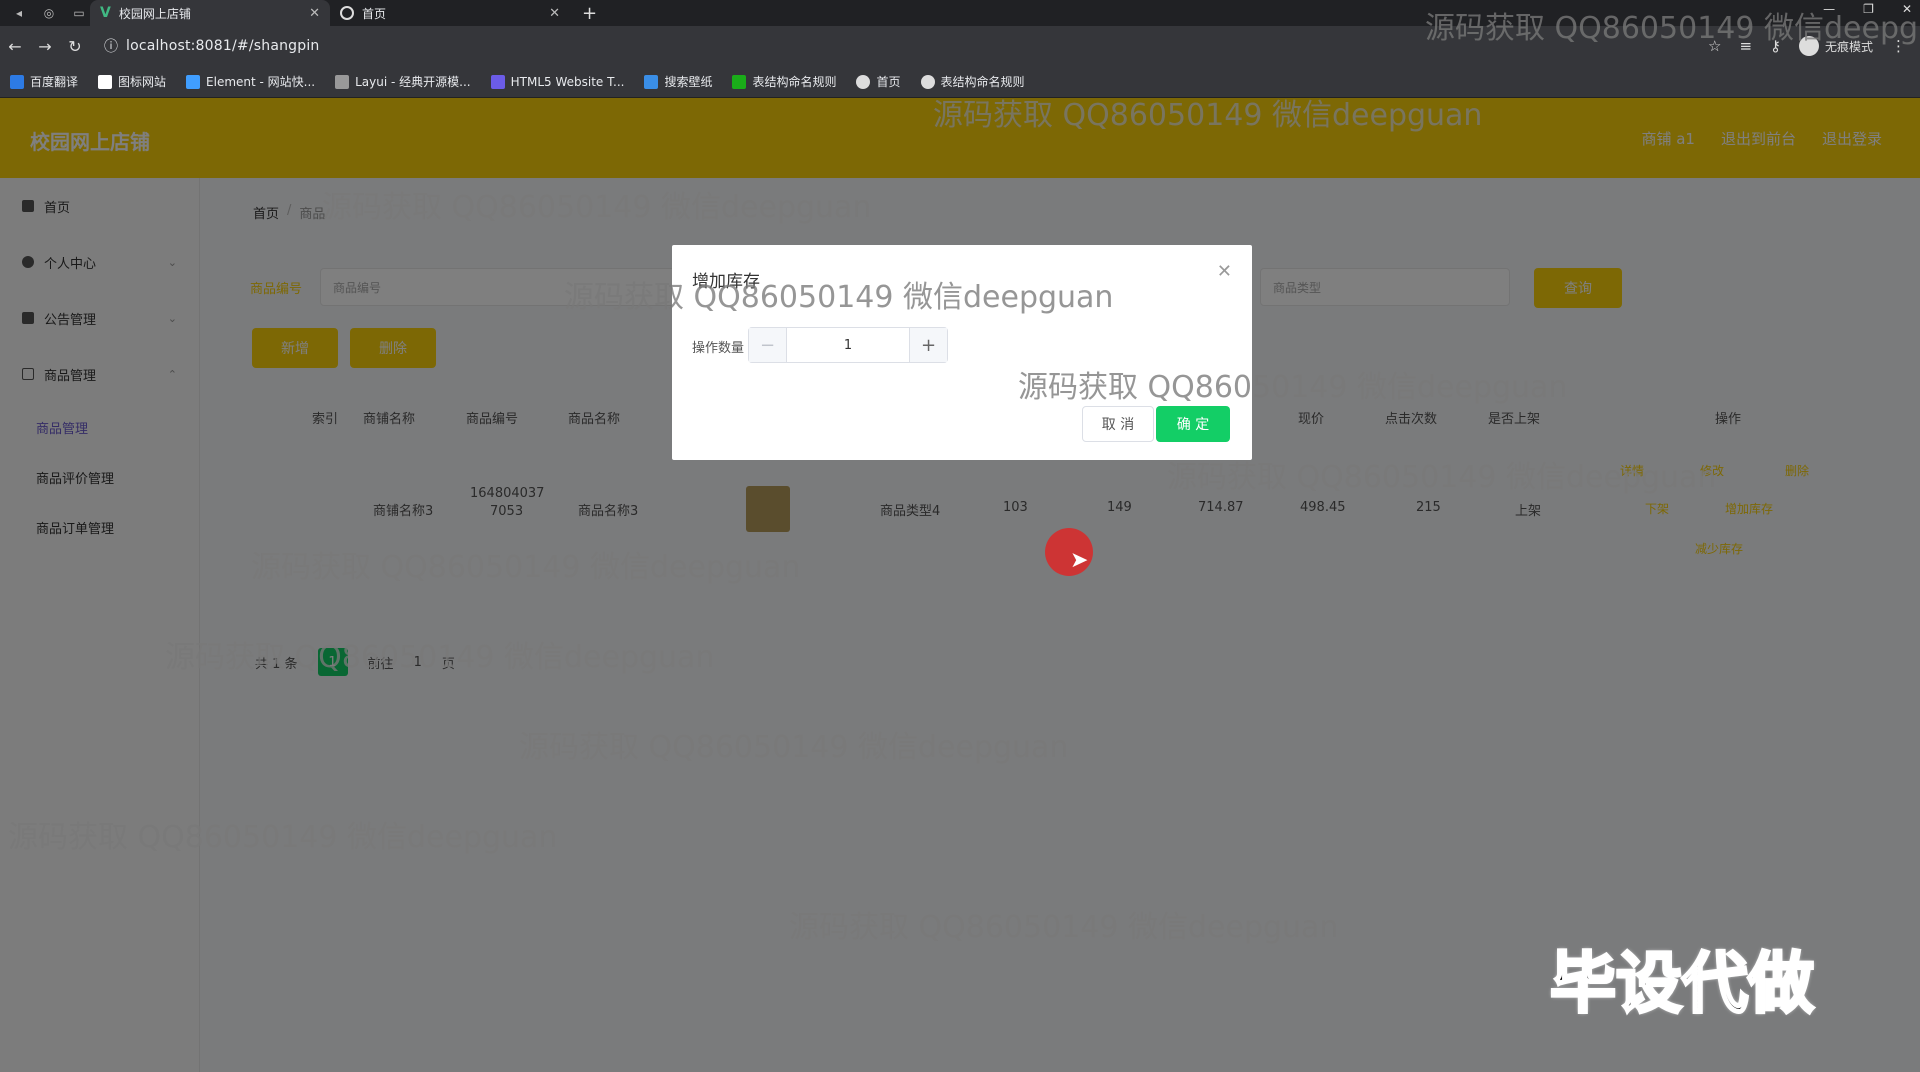 Image resolution: width=1920 pixels, height=1072 pixels. I want to click on globe-favicon-icon, so click(347, 13).